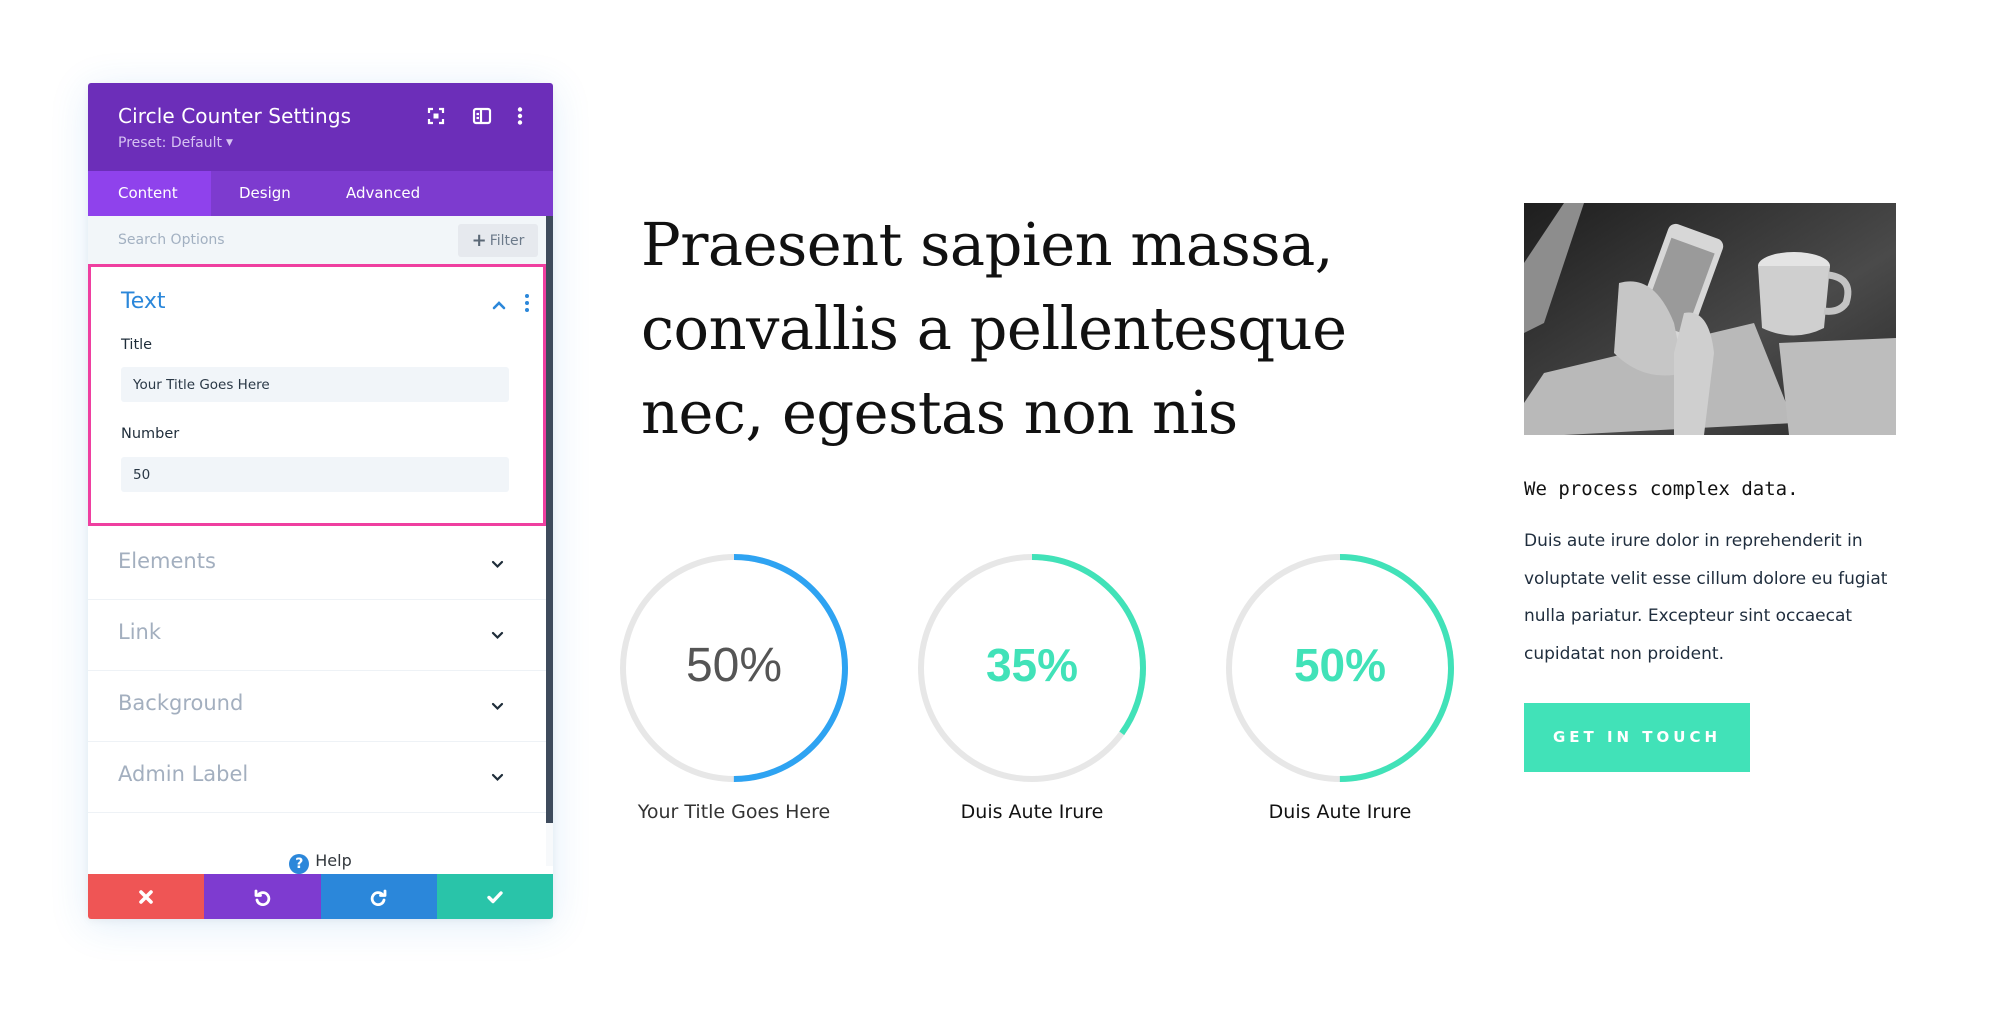 The width and height of the screenshot is (2000, 1013). What do you see at coordinates (267, 193) in the screenshot?
I see `tab-design: Design` at bounding box center [267, 193].